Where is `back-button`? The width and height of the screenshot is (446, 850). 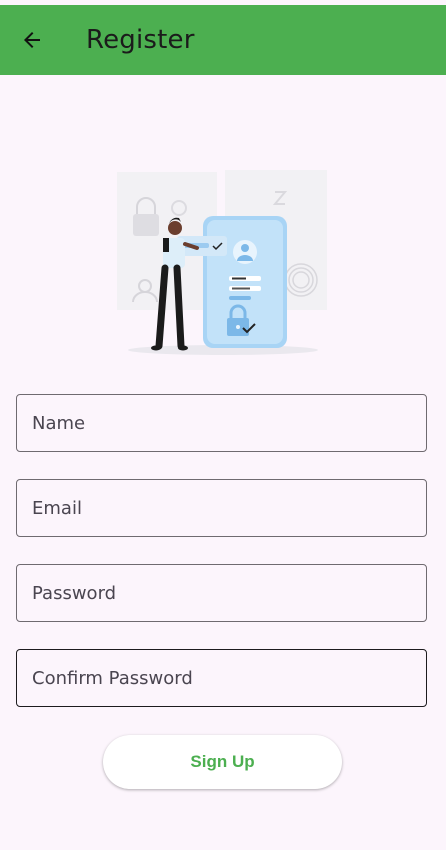
back-button is located at coordinates (32, 40).